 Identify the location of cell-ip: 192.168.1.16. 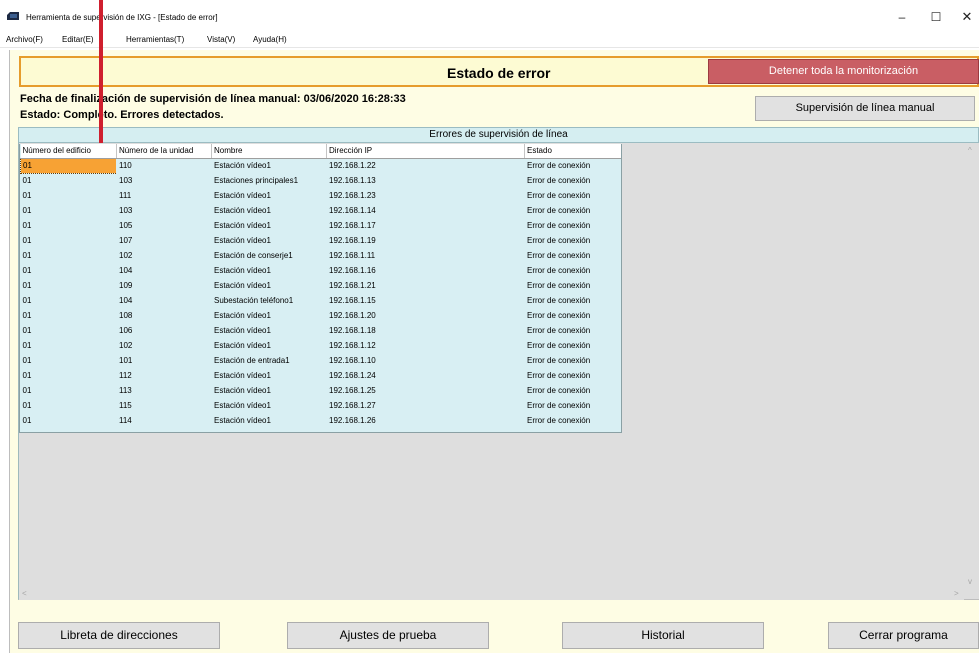
(425, 270).